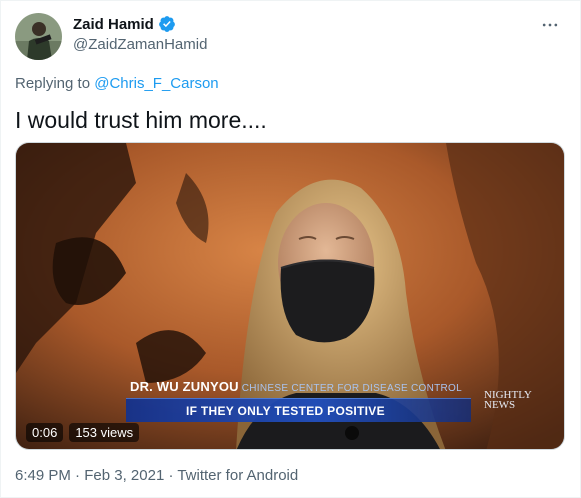 The height and width of the screenshot is (498, 581). What do you see at coordinates (124, 475) in the screenshot?
I see `tweet-date: Feb 3, 2021` at bounding box center [124, 475].